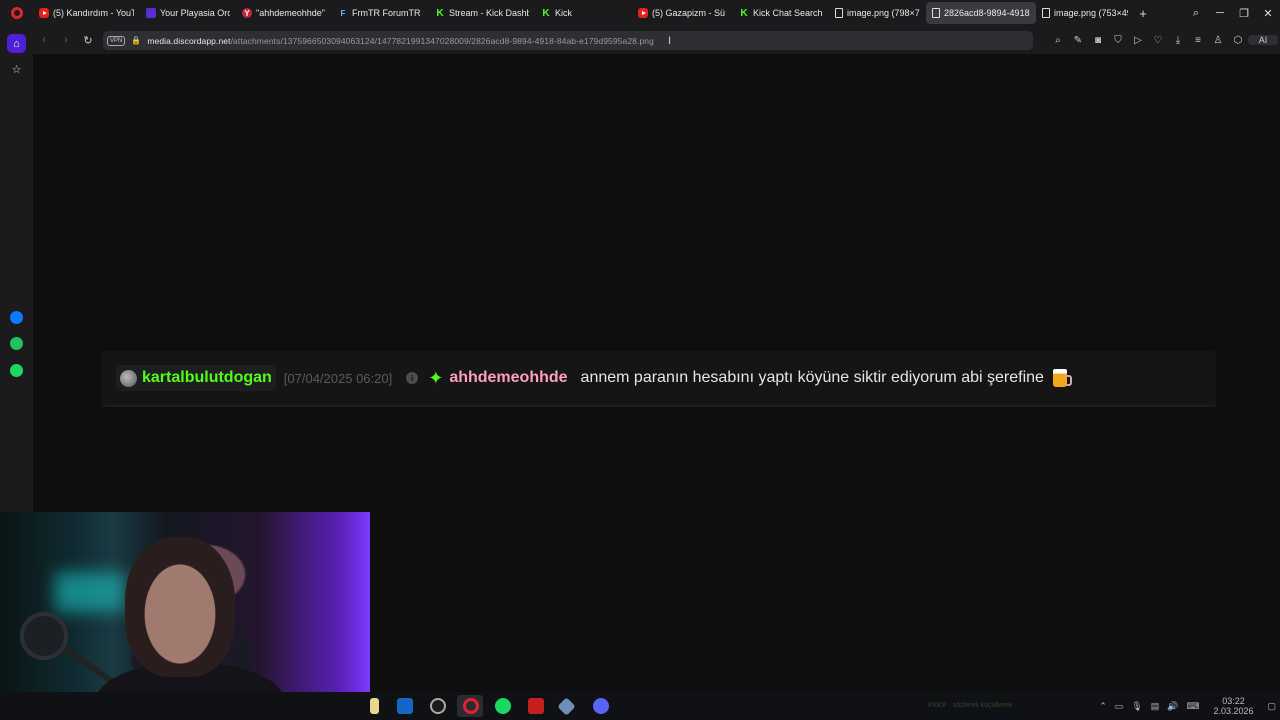 This screenshot has width=1280, height=720. What do you see at coordinates (136, 40) in the screenshot?
I see `lock-icon: 🔒` at bounding box center [136, 40].